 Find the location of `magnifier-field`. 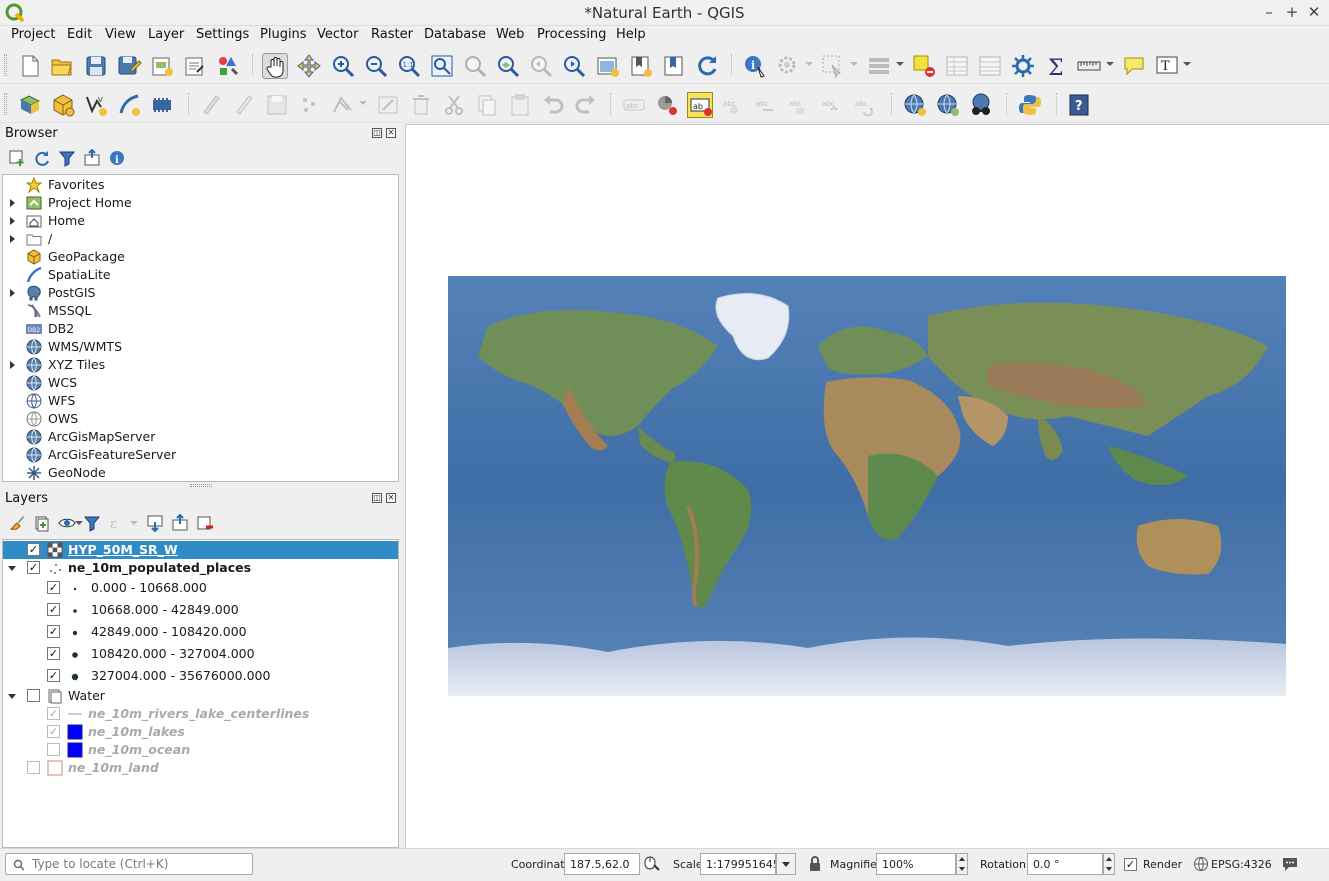

magnifier-field is located at coordinates (916, 864).